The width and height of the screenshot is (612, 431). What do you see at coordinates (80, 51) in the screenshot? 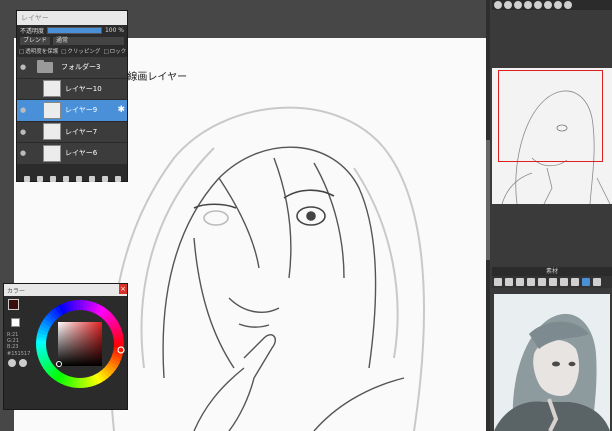
I see `clipping-checkbox: クリッピング` at bounding box center [80, 51].